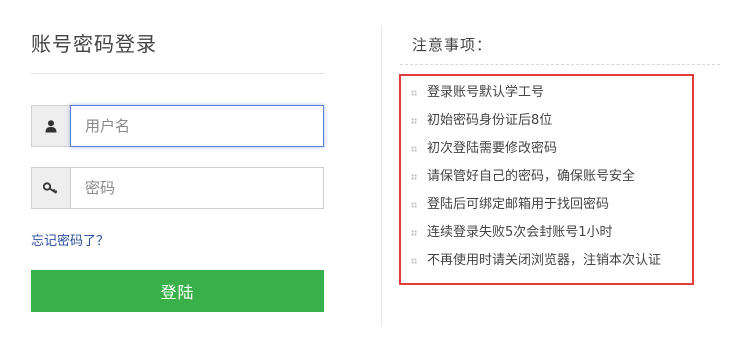  I want to click on password-field, so click(177, 188).